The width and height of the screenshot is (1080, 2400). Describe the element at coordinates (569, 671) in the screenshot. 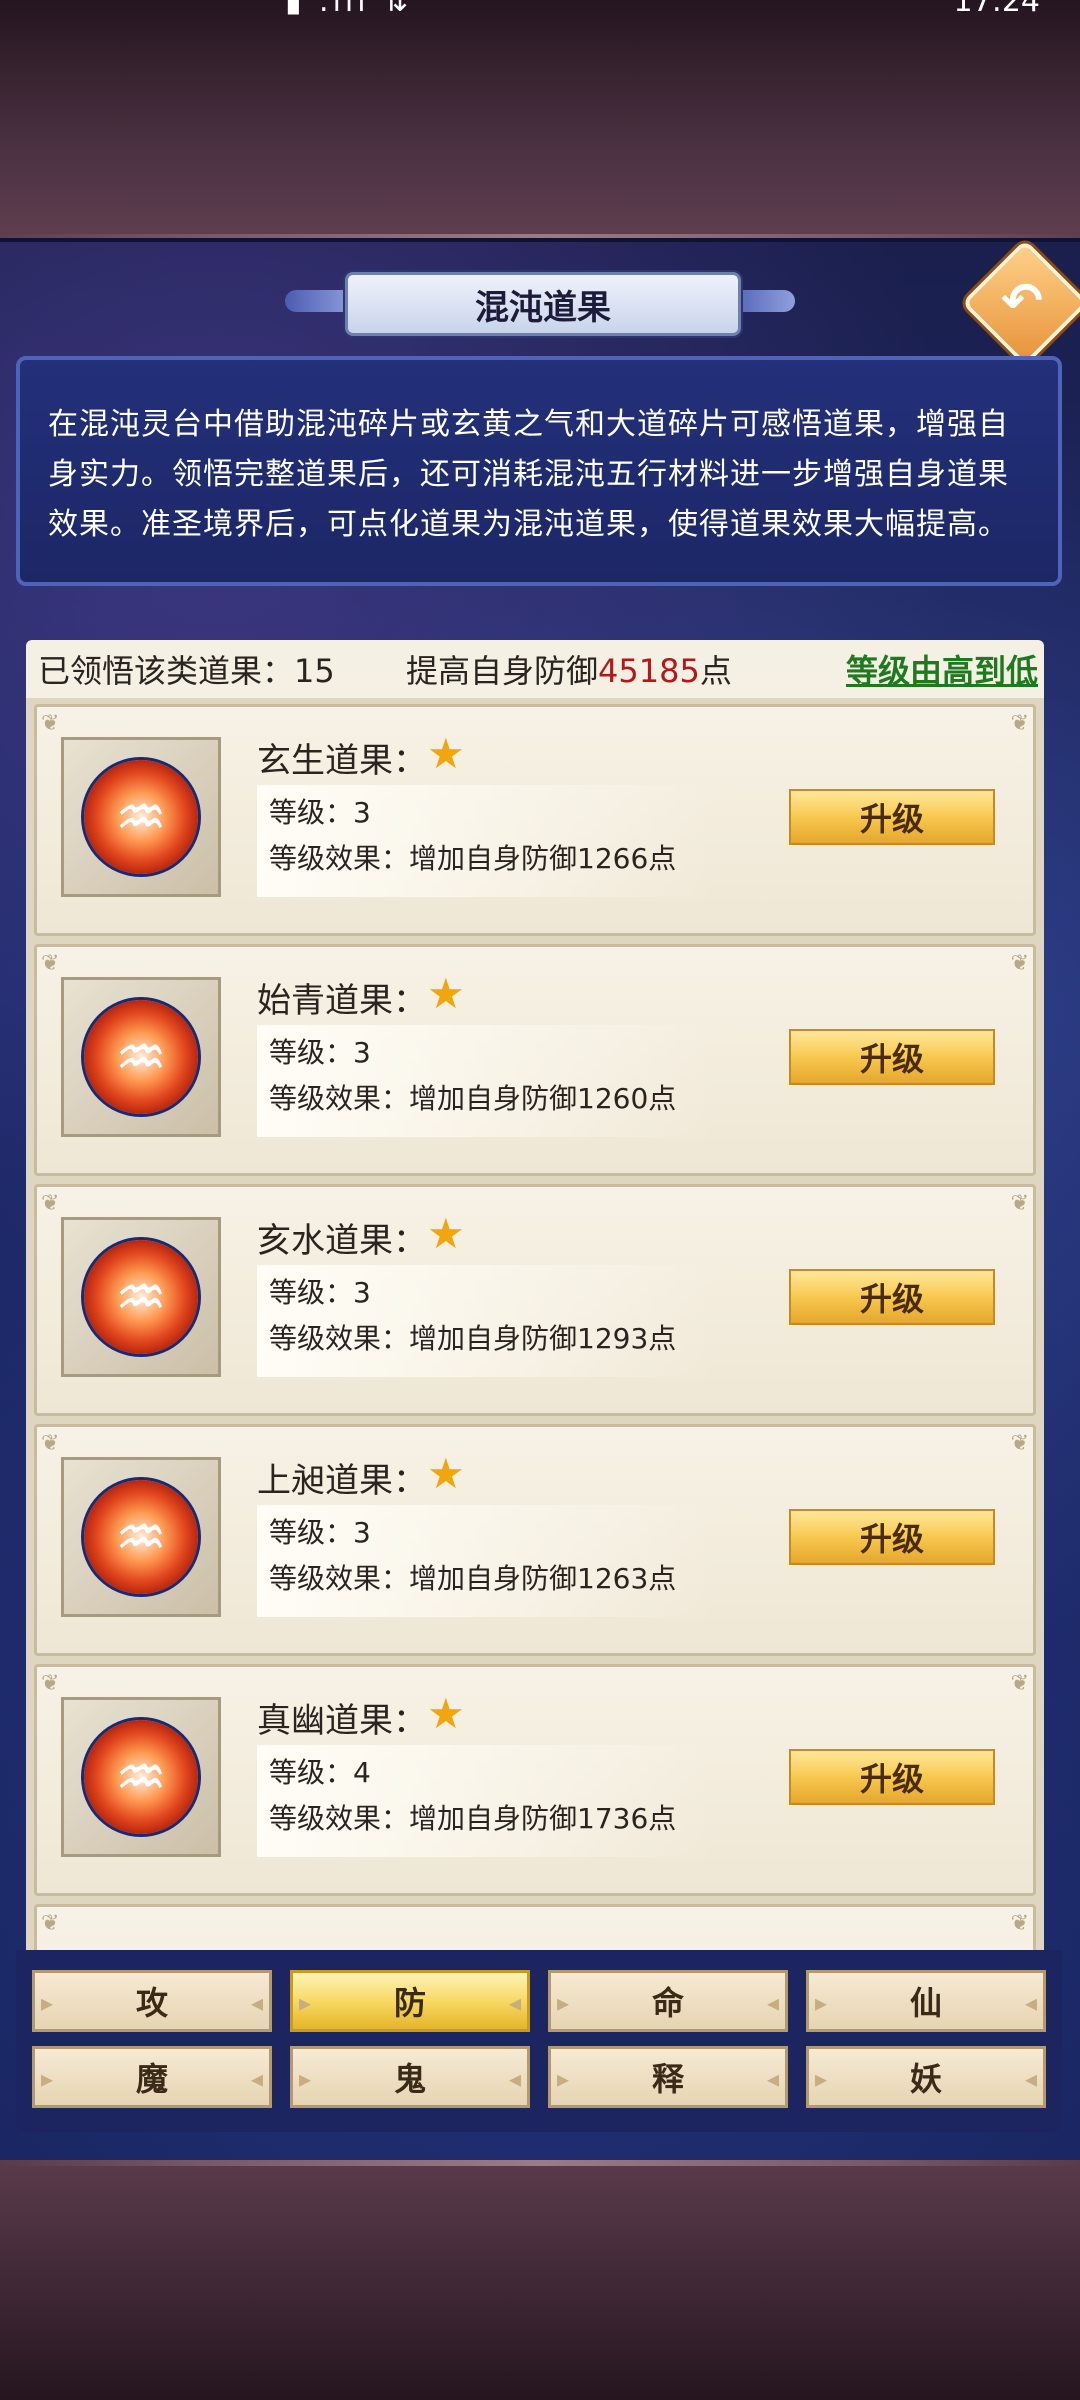

I see `defense-boost: 提高自身防御45185点` at that location.